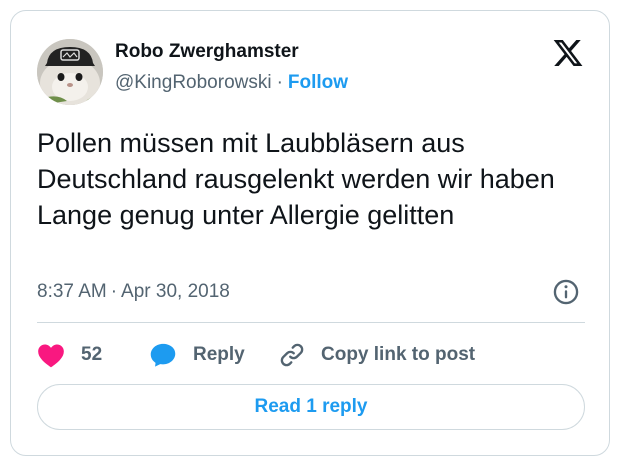 This screenshot has width=620, height=466. What do you see at coordinates (398, 354) in the screenshot?
I see `copy-link-label: Copy link to post` at bounding box center [398, 354].